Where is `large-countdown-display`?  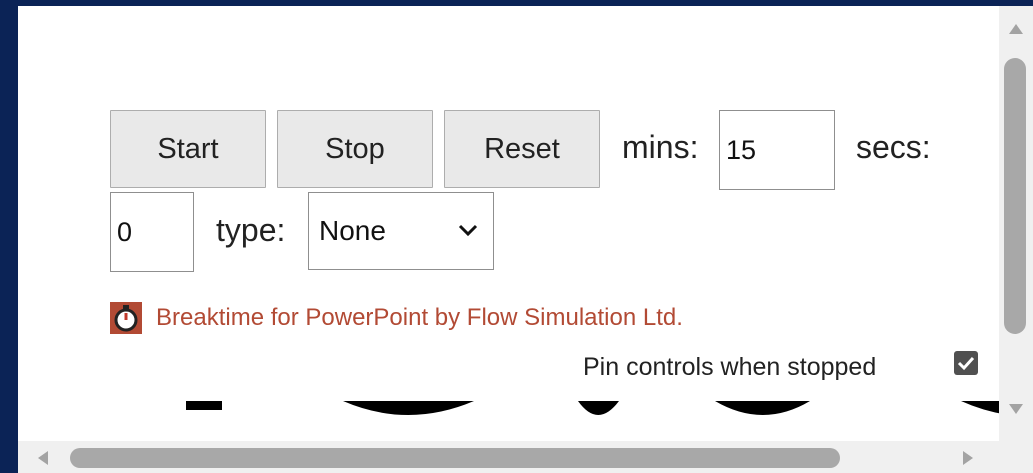 large-countdown-display is located at coordinates (597, 408).